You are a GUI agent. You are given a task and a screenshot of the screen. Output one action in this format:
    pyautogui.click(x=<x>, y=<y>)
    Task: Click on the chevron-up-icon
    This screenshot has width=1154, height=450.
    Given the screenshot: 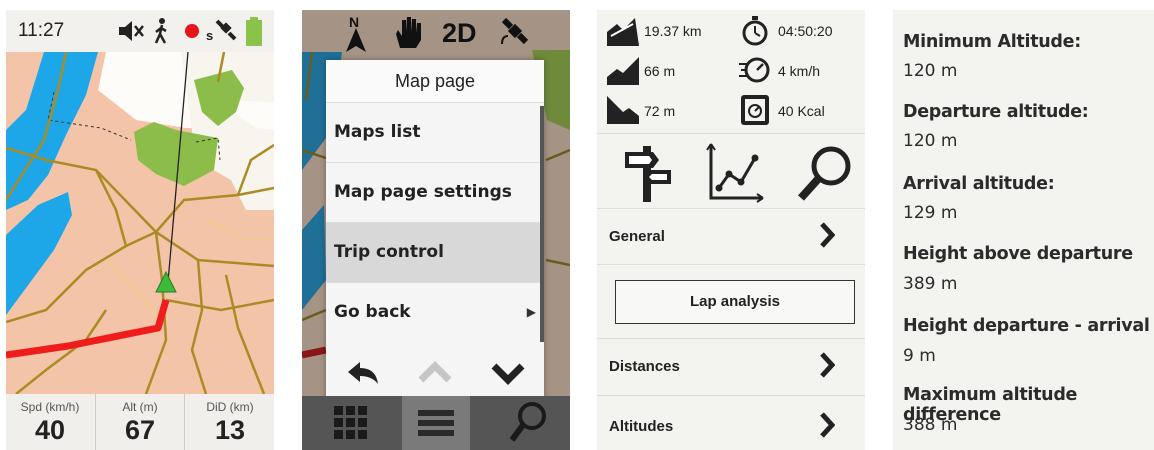 What is the action you would take?
    pyautogui.click(x=435, y=371)
    